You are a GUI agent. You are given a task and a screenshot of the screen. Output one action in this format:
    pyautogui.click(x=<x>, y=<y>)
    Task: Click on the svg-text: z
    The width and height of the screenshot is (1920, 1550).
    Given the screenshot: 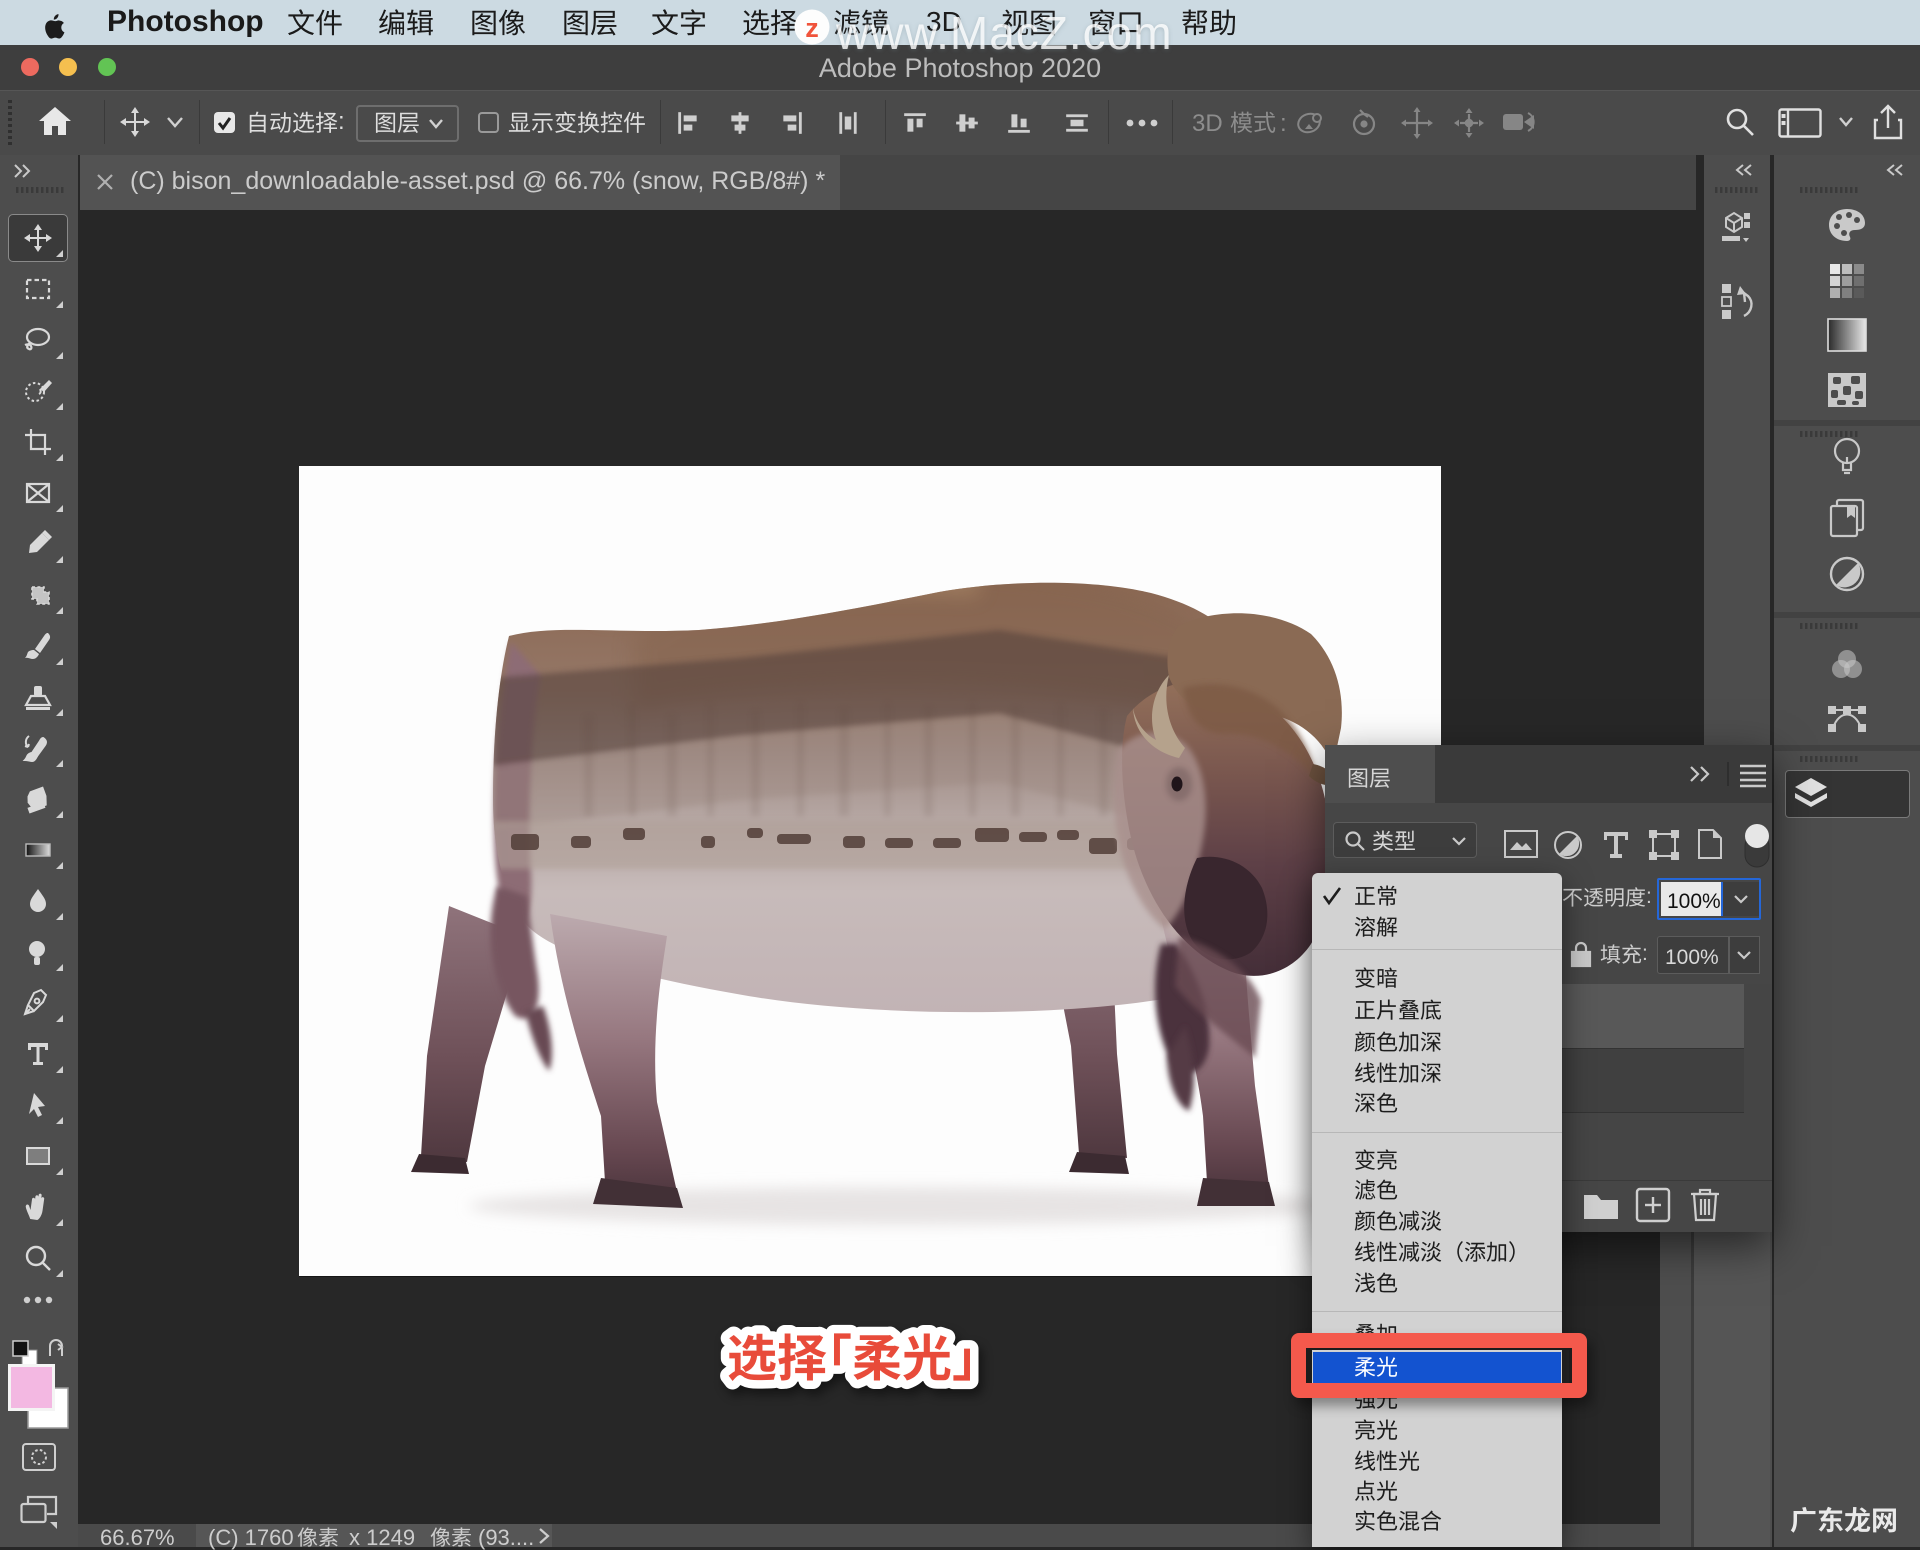 What is the action you would take?
    pyautogui.click(x=812, y=28)
    